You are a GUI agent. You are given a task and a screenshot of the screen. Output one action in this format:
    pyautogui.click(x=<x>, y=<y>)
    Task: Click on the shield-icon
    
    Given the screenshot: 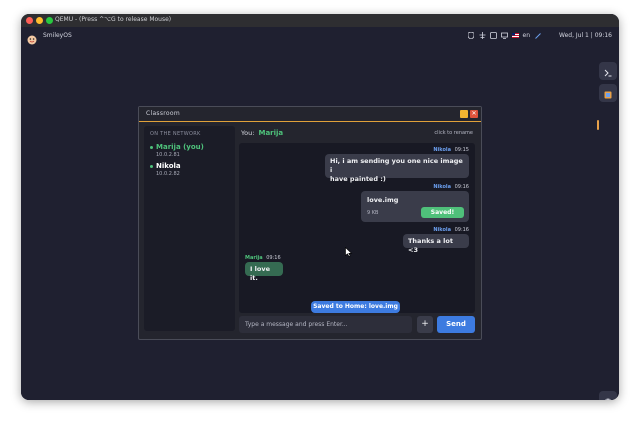 What is the action you would take?
    pyautogui.click(x=471, y=35)
    